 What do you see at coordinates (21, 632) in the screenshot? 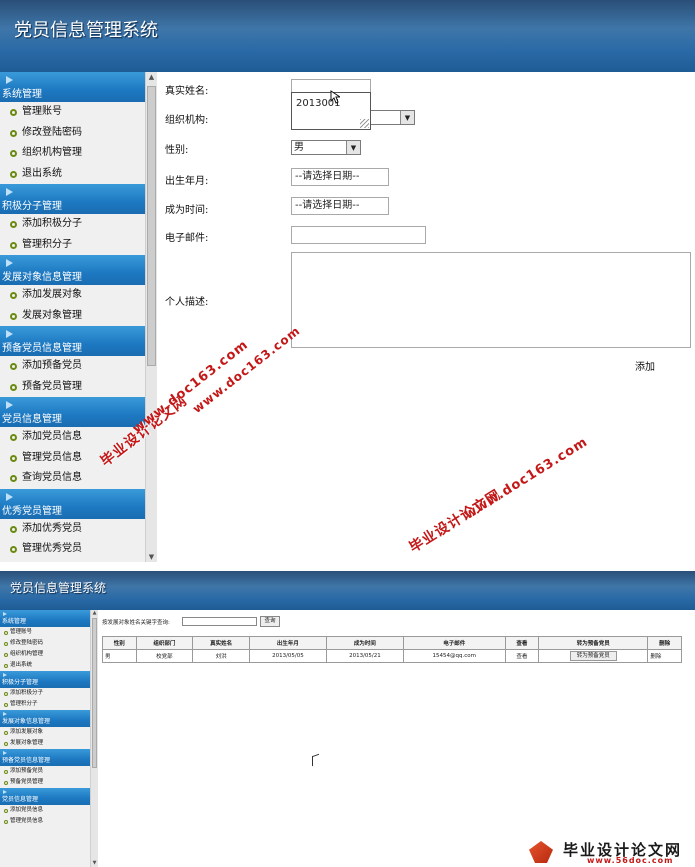
I see `sidebar-item-label: 管理账号` at bounding box center [21, 632].